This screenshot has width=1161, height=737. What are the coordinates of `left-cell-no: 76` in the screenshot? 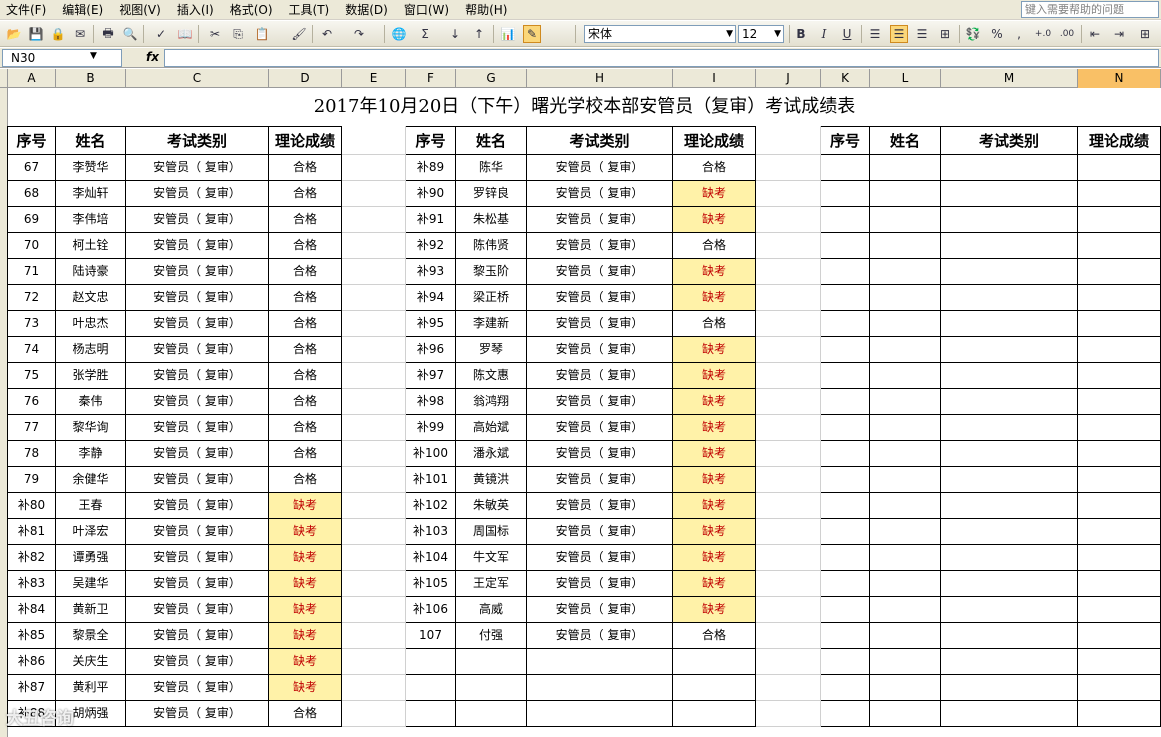 It's located at (32, 402).